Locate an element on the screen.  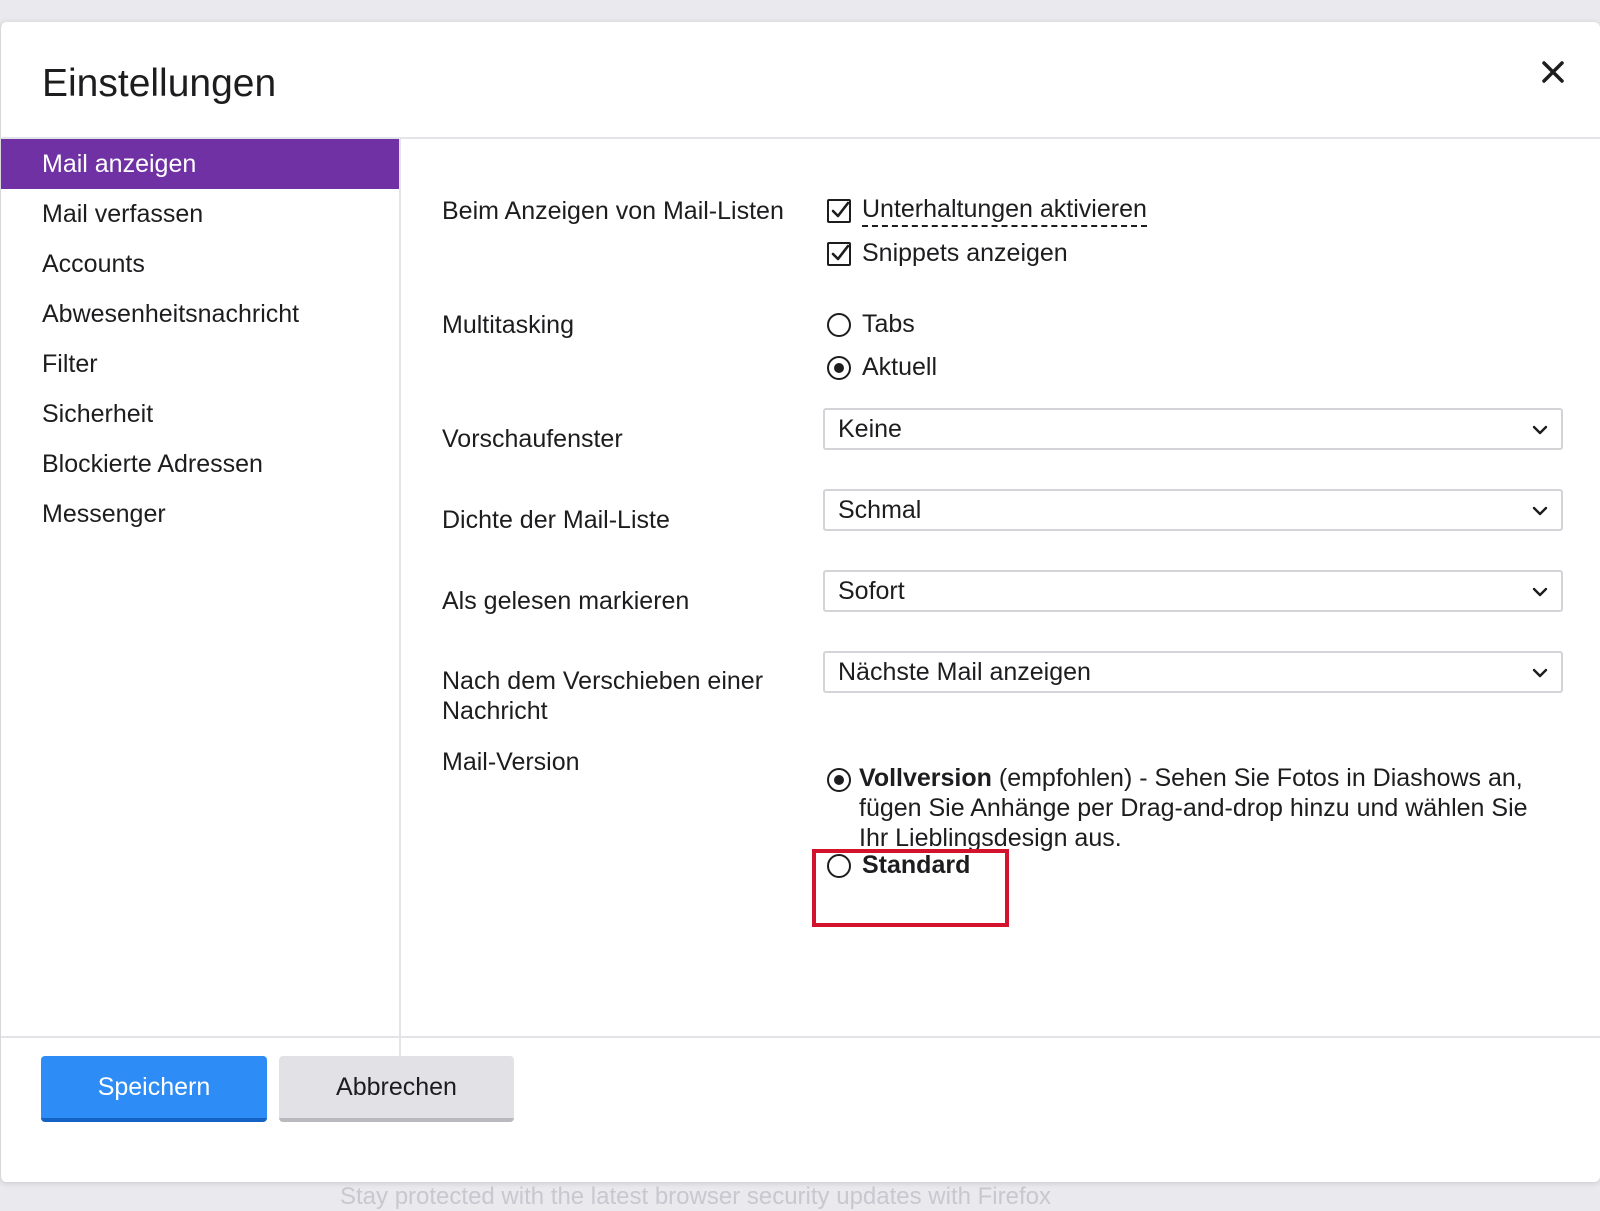
multitasking-label: Multitasking is located at coordinates (508, 325).